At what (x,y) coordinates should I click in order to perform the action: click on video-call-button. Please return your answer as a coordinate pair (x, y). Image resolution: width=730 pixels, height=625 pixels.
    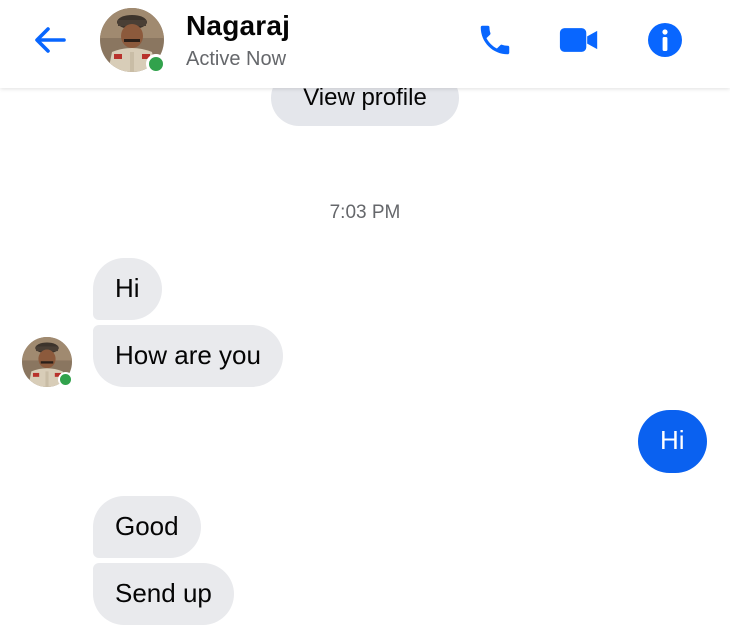
    Looking at the image, I should click on (579, 40).